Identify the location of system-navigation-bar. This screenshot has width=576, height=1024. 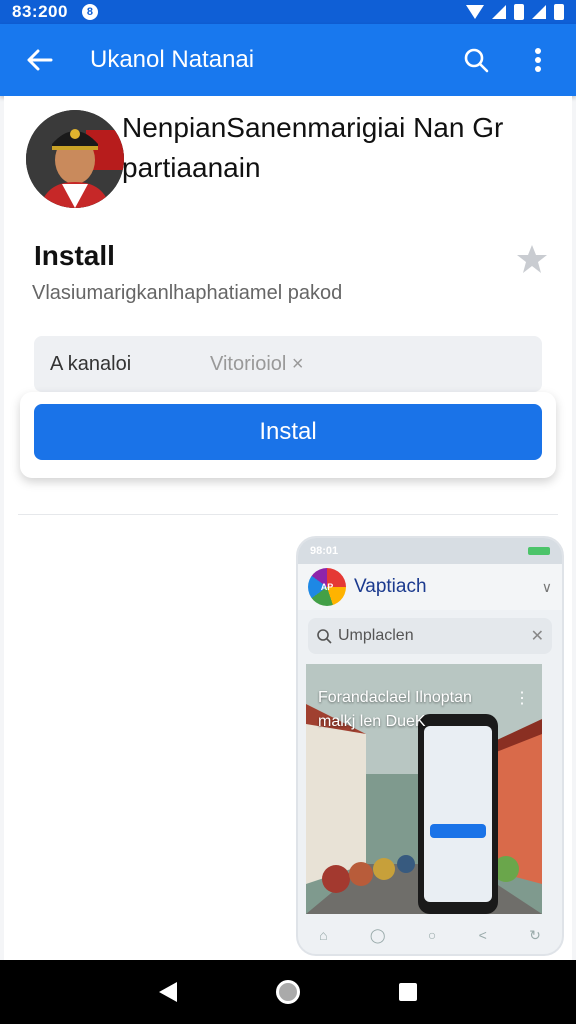
(288, 992).